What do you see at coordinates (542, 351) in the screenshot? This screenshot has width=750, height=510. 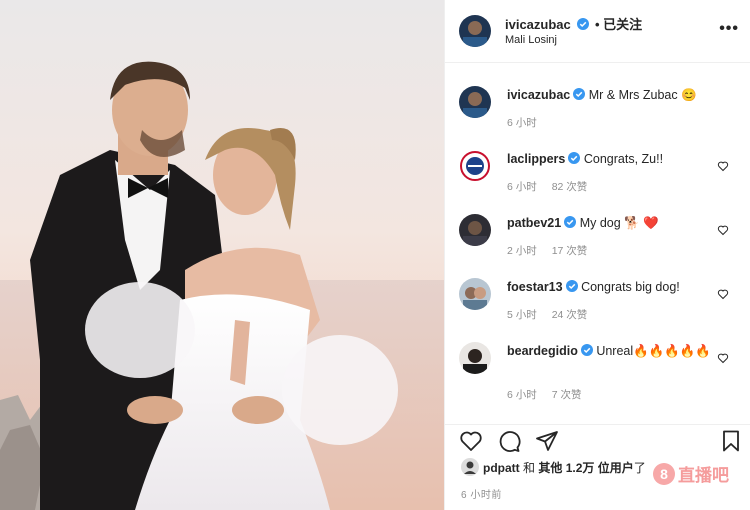 I see `commenter-username: beardegidio` at bounding box center [542, 351].